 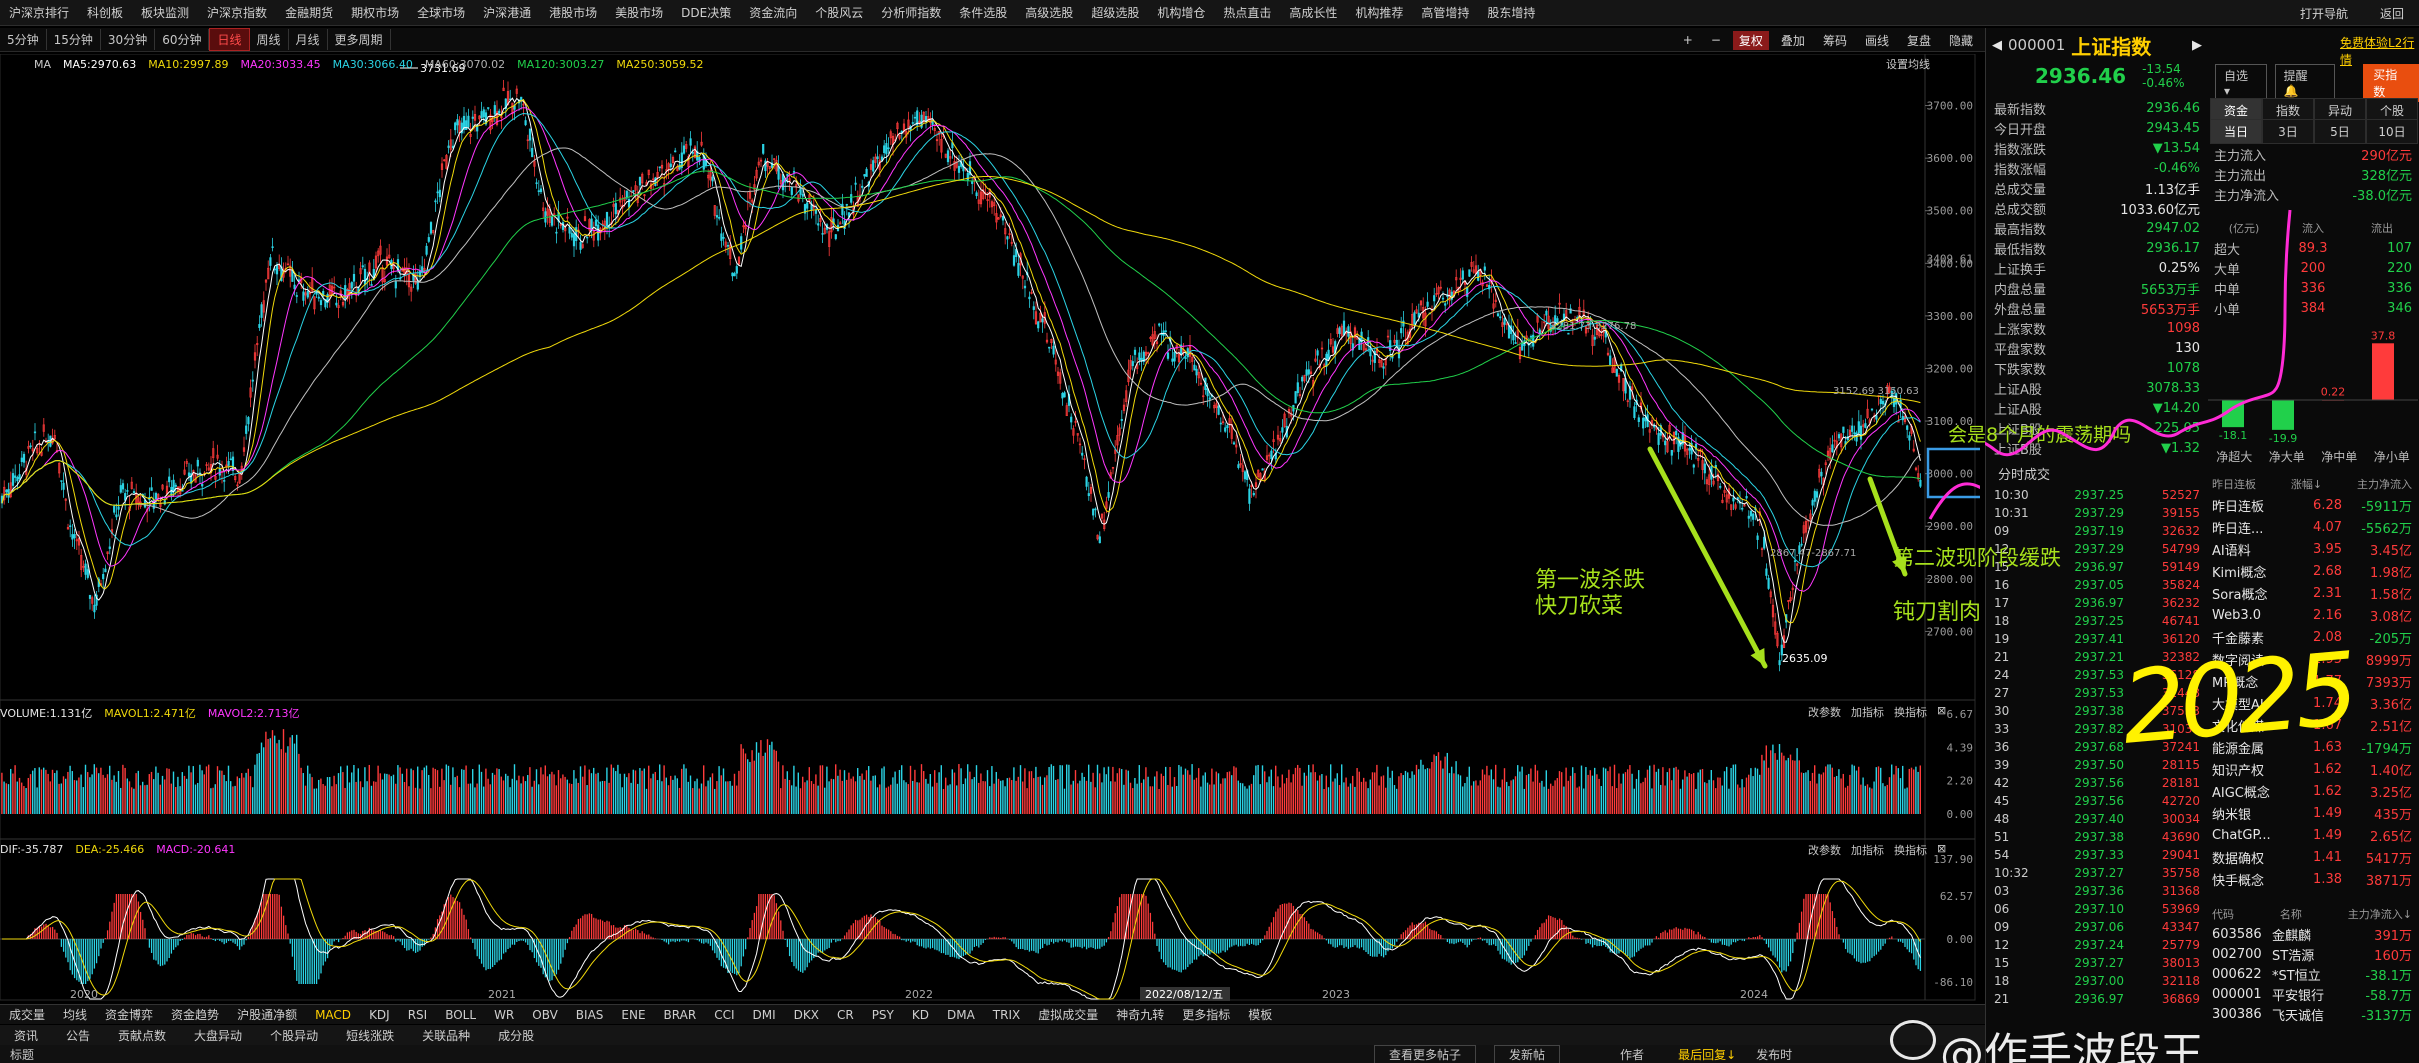 I want to click on menu-item: 港股市场, so click(x=573, y=12).